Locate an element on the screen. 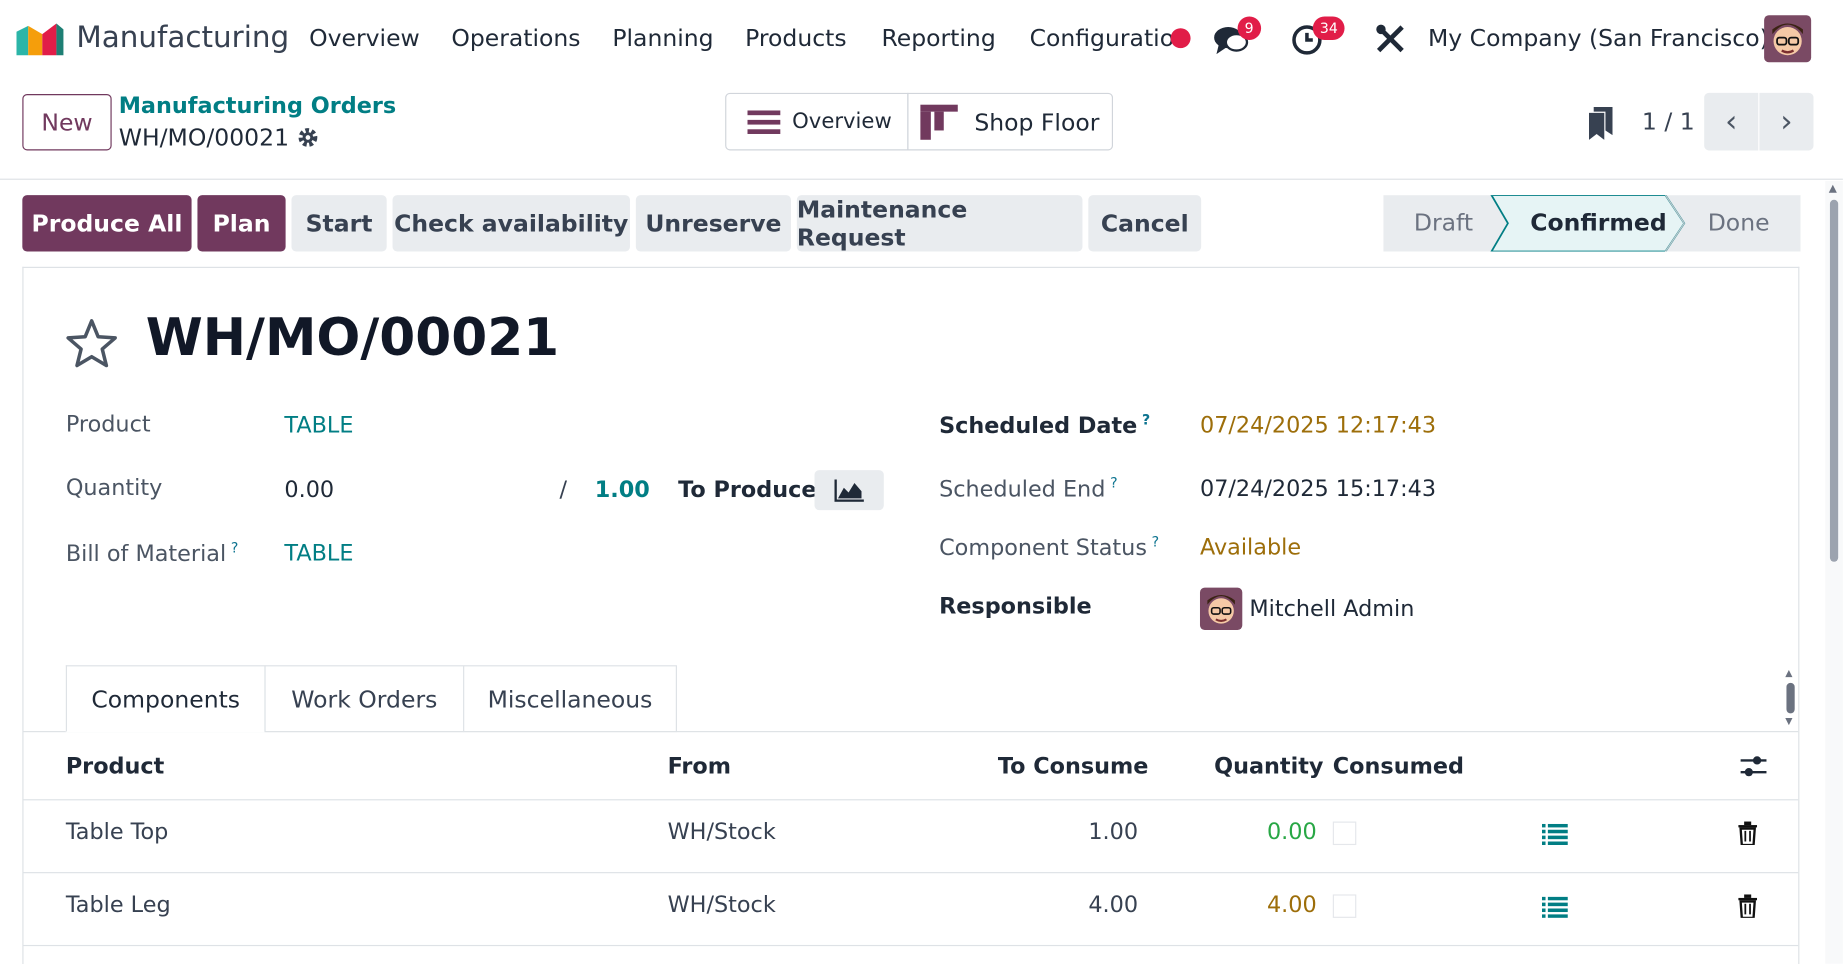  scheduled-end-field: 07/24/2025 15:17:43 is located at coordinates (1318, 489).